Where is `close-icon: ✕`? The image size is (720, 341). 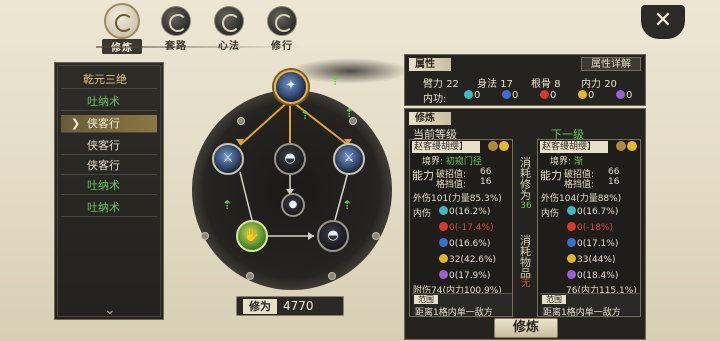 close-icon: ✕ is located at coordinates (663, 20).